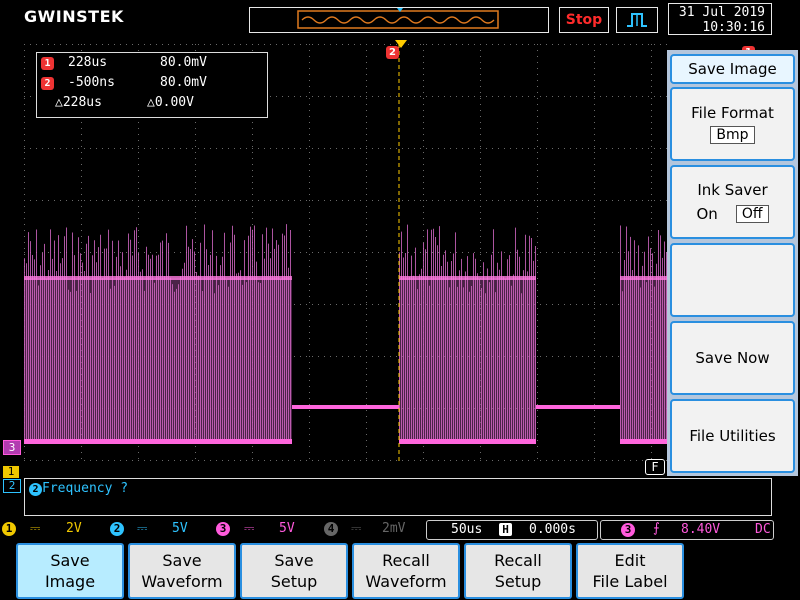 This screenshot has width=800, height=600. I want to click on save-waveform-softkey: Save Waveform, so click(182, 571).